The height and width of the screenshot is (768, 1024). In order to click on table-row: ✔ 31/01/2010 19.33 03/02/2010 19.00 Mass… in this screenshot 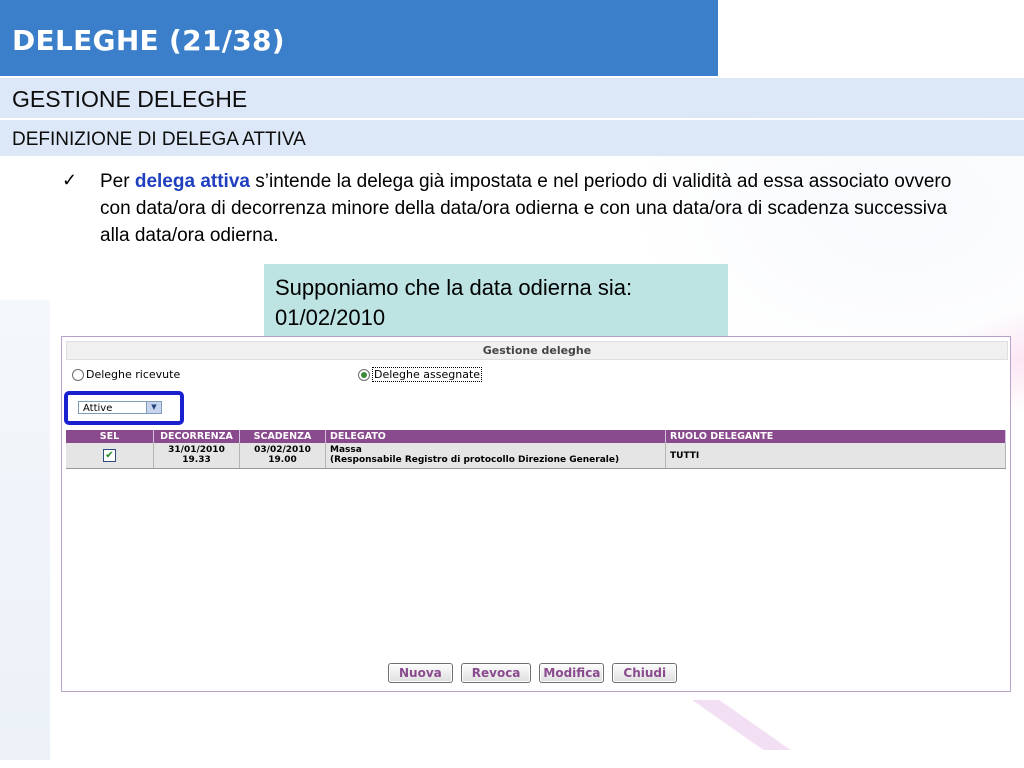, I will do `click(536, 456)`.